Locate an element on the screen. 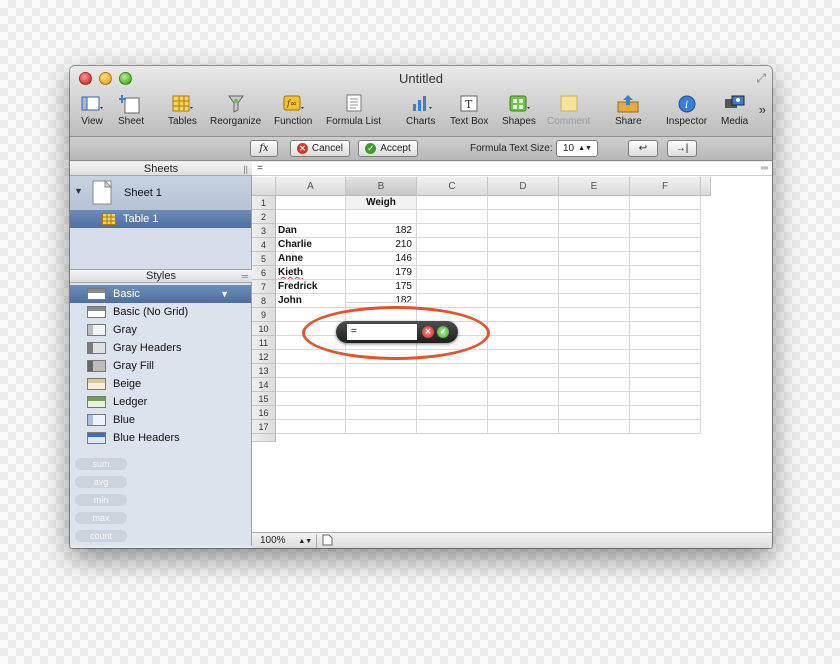  column-header-b: B is located at coordinates (381, 186).